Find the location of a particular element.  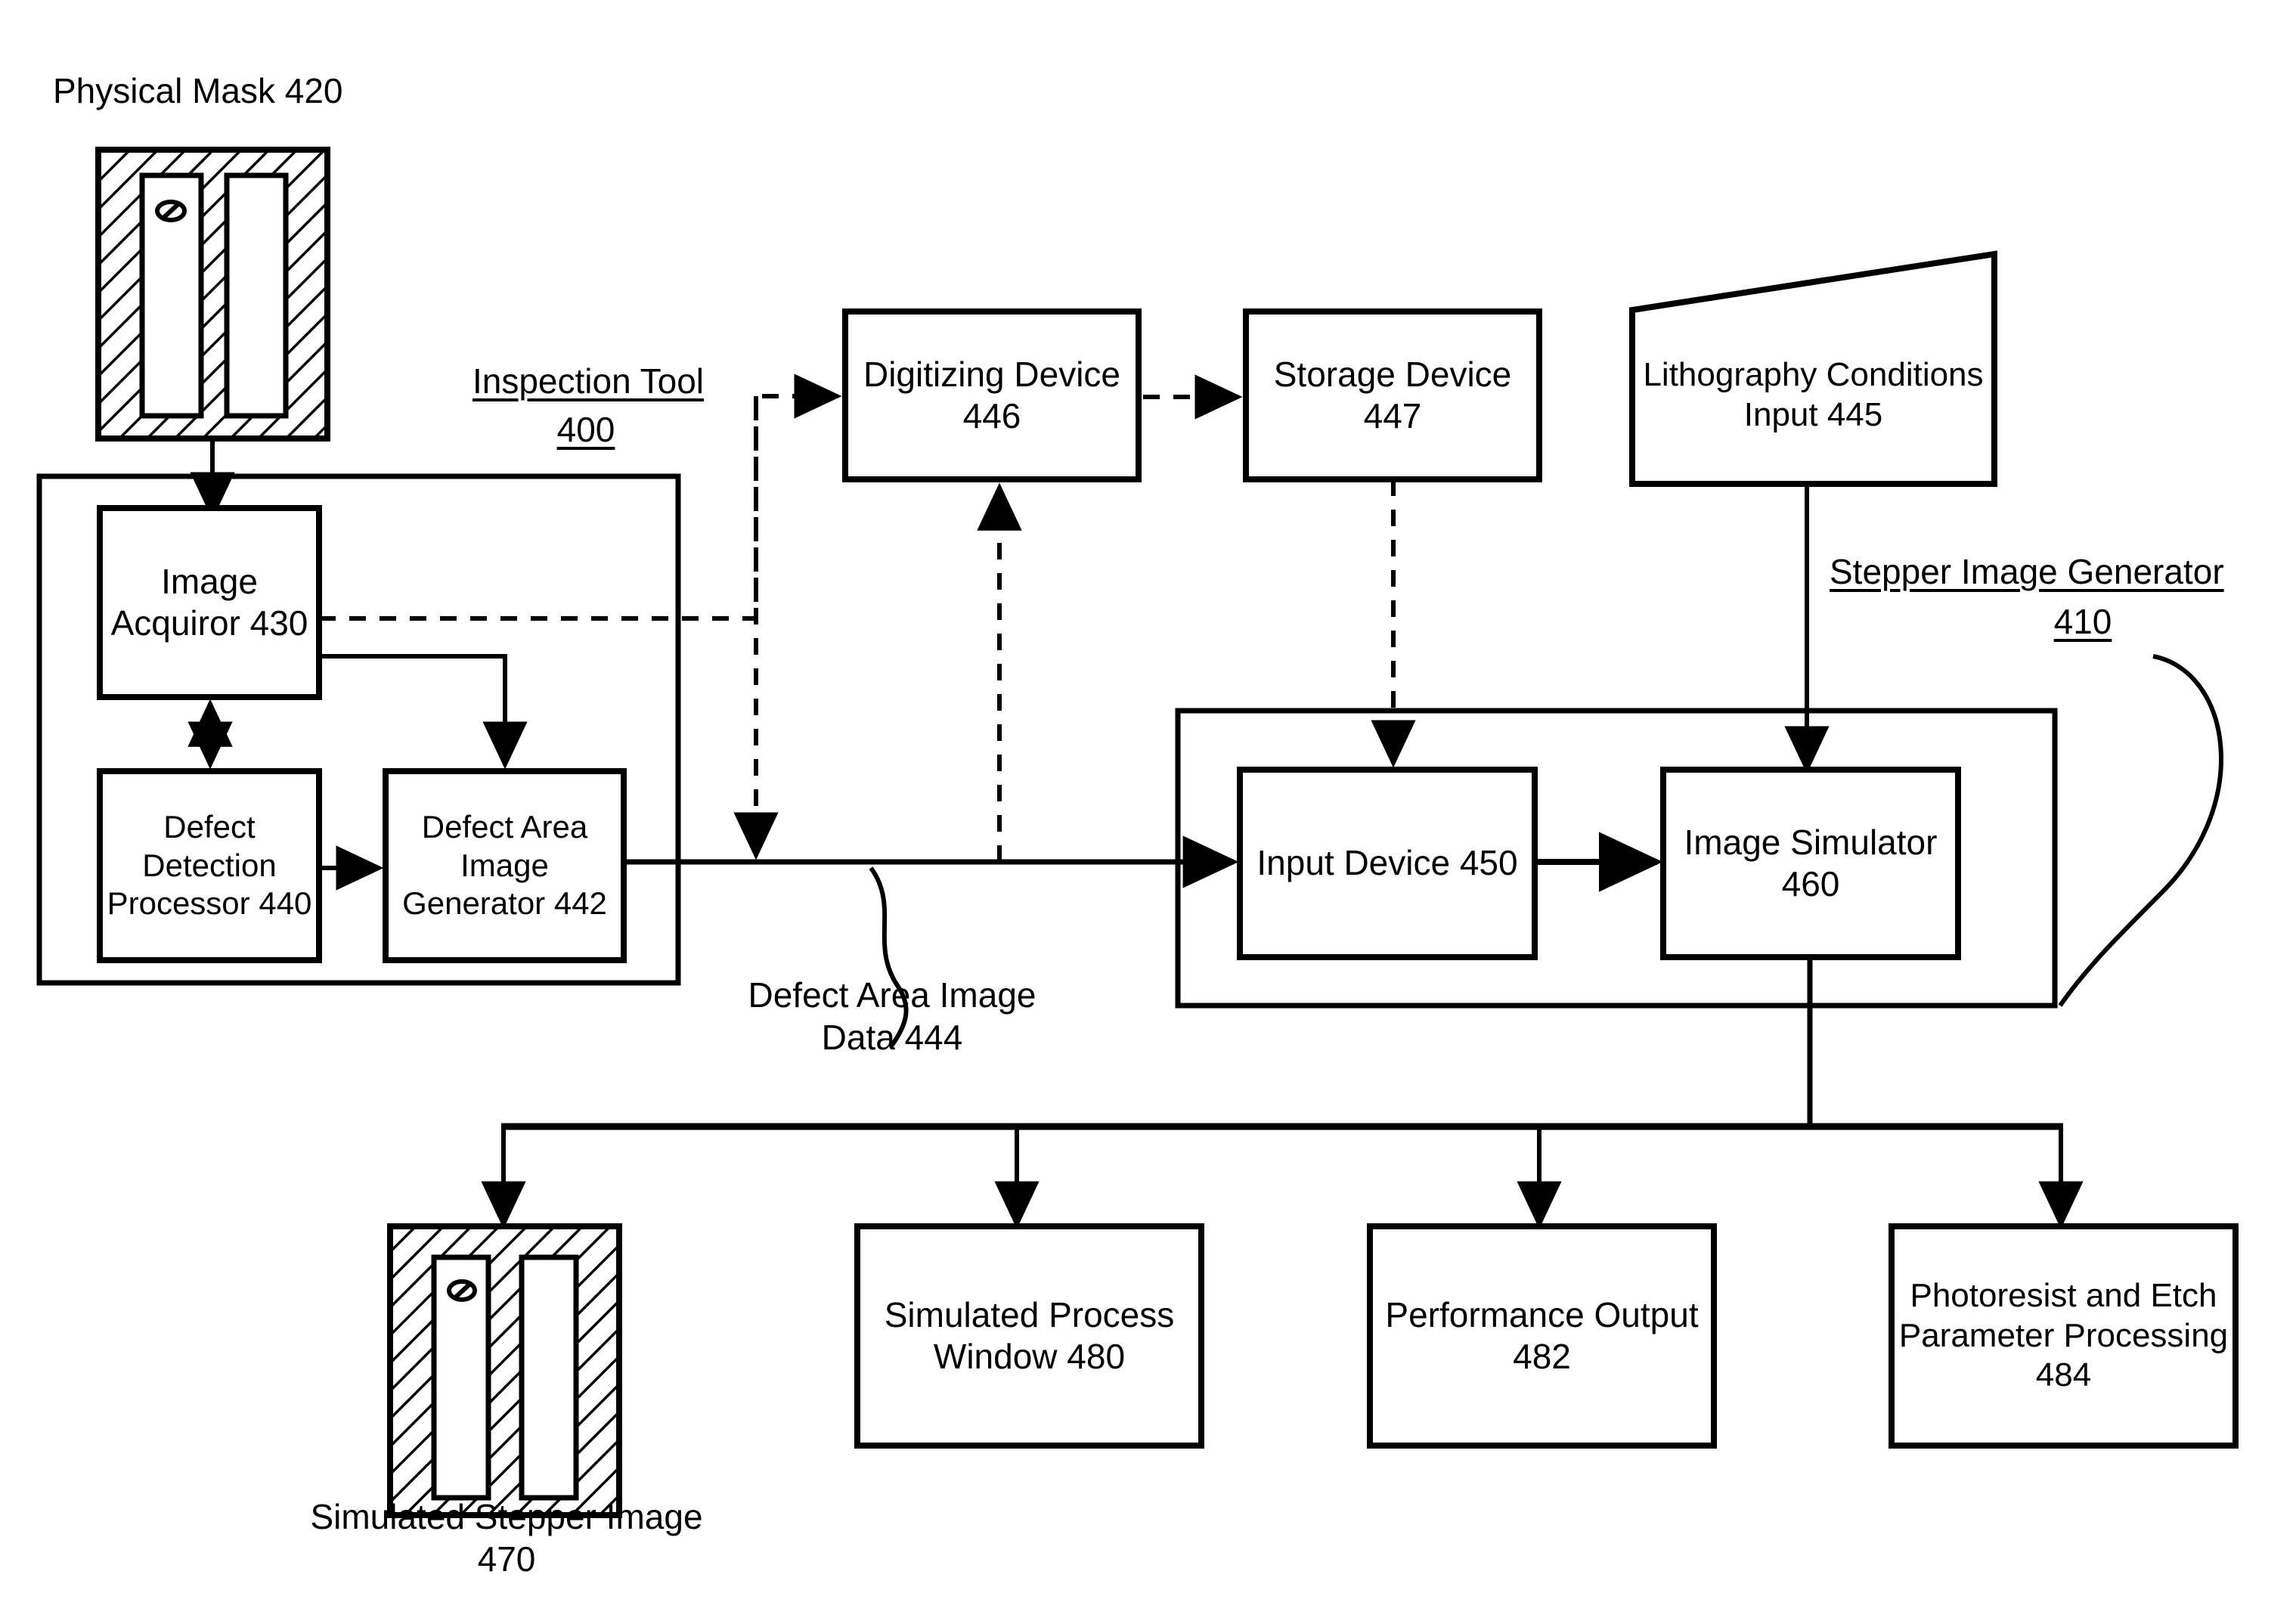

input-device-block-label: Input Device 450 is located at coordinates (1387, 863).